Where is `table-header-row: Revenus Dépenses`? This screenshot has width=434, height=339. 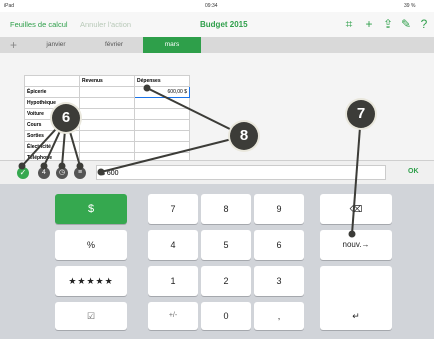
table-header-row: Revenus Dépenses is located at coordinates (107, 81).